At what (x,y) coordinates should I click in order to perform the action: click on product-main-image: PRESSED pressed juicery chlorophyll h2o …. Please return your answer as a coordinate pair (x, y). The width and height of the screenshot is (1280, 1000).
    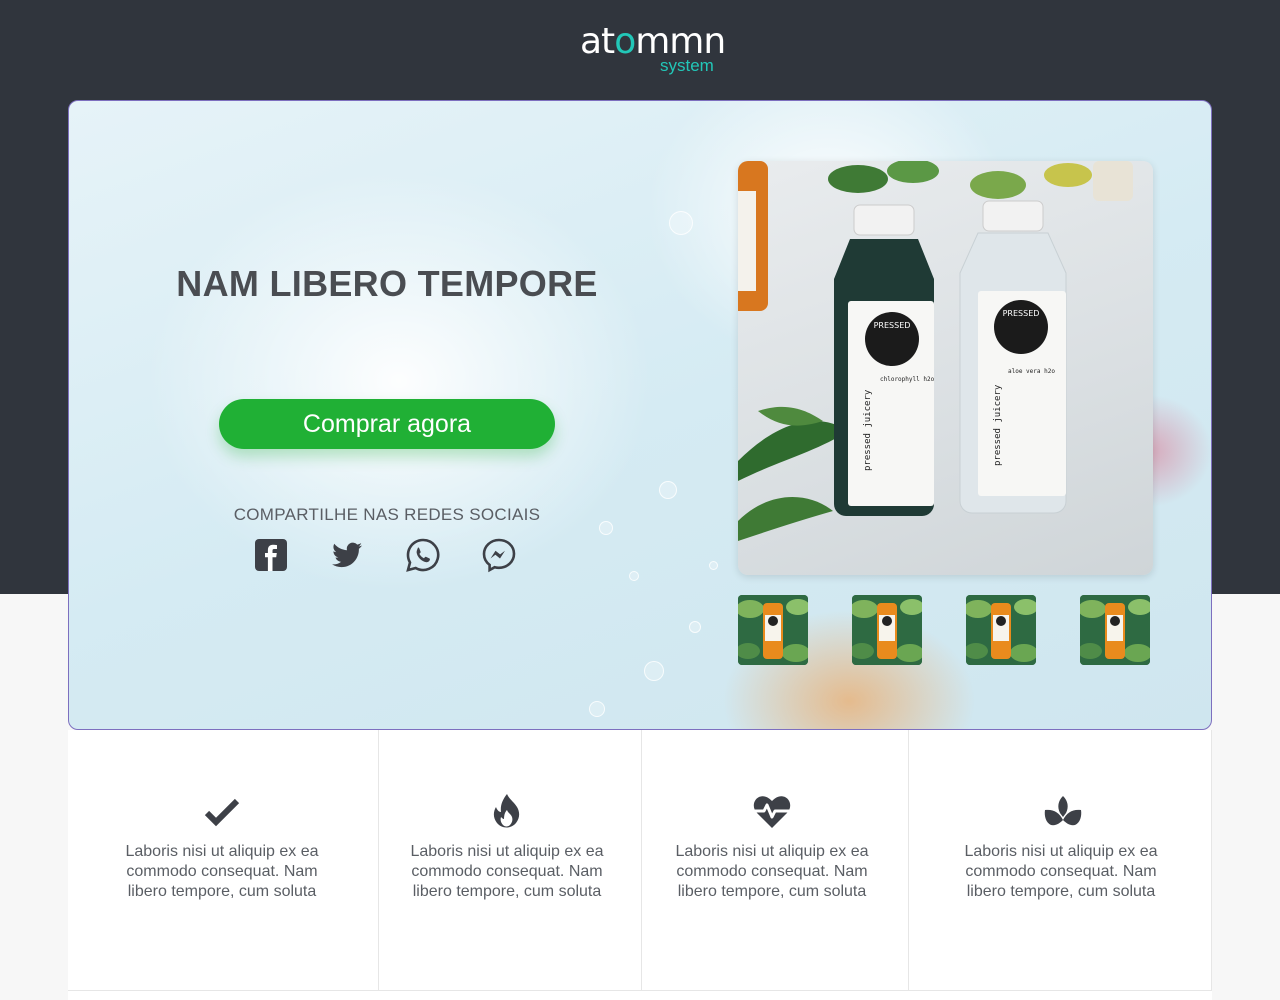
    Looking at the image, I should click on (945, 368).